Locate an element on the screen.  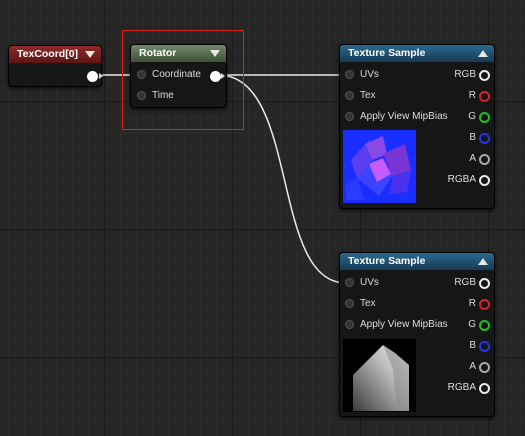
texture-sample-2-header: Texture Sample is located at coordinates (417, 261).